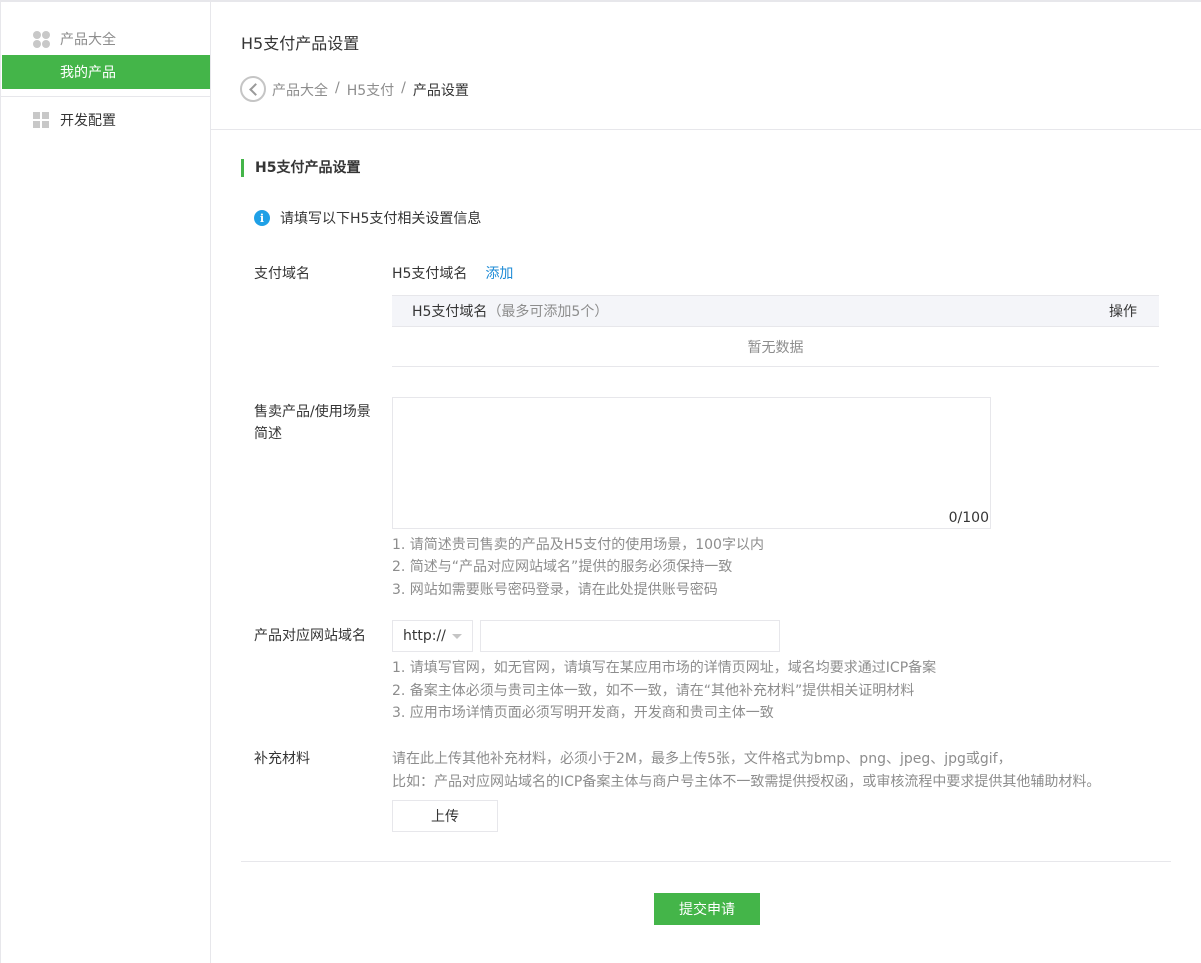 Image resolution: width=1201 pixels, height=963 pixels. What do you see at coordinates (775, 347) in the screenshot?
I see `domain-table-empty: 暂无数据` at bounding box center [775, 347].